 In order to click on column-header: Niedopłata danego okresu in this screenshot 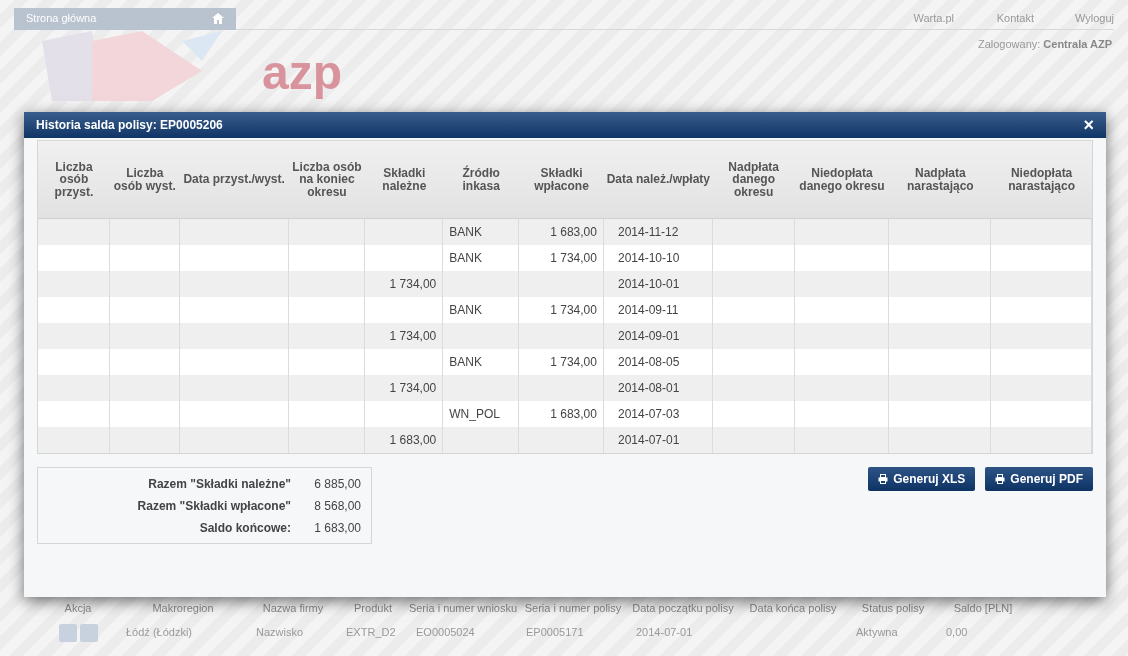, I will do `click(842, 179)`.